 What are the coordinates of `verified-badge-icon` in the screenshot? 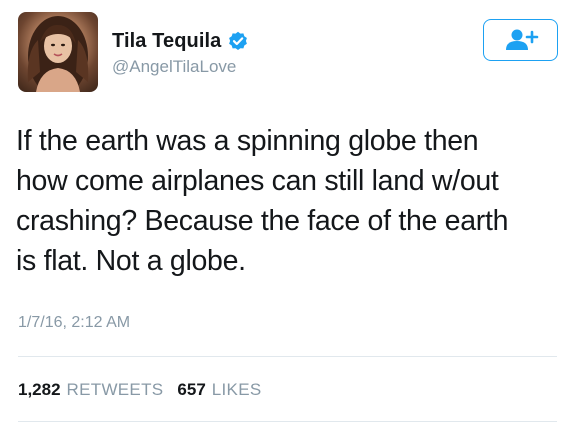 It's located at (238, 41).